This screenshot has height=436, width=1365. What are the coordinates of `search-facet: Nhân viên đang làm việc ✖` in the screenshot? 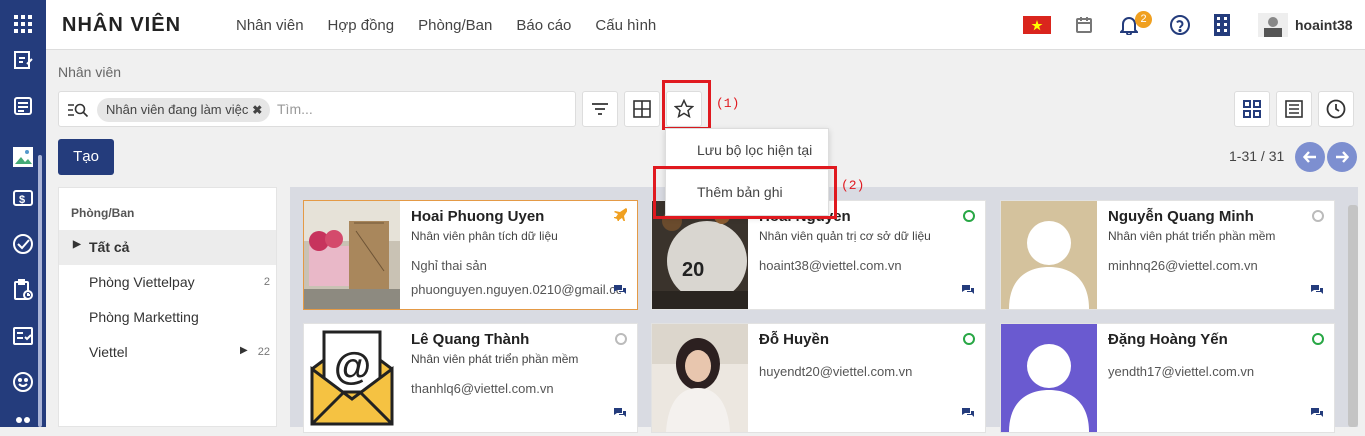 It's located at (184, 110).